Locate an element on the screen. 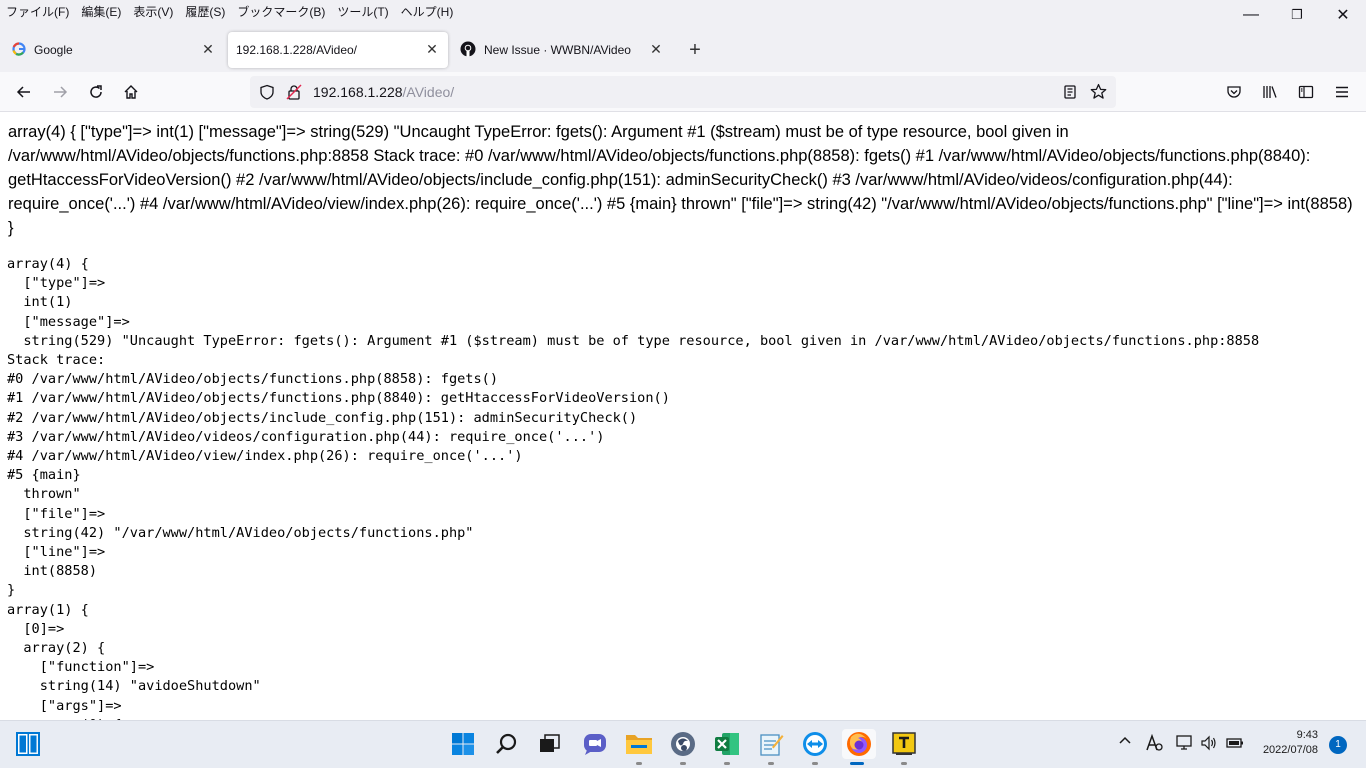  clock-date: 2022/07/08 is located at coordinates (1290, 750).